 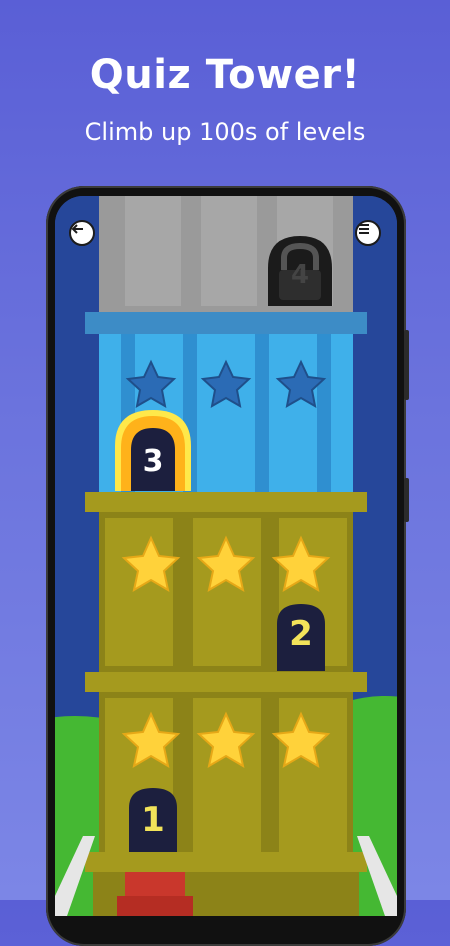 I want to click on floor-ledge, so click(x=226, y=323).